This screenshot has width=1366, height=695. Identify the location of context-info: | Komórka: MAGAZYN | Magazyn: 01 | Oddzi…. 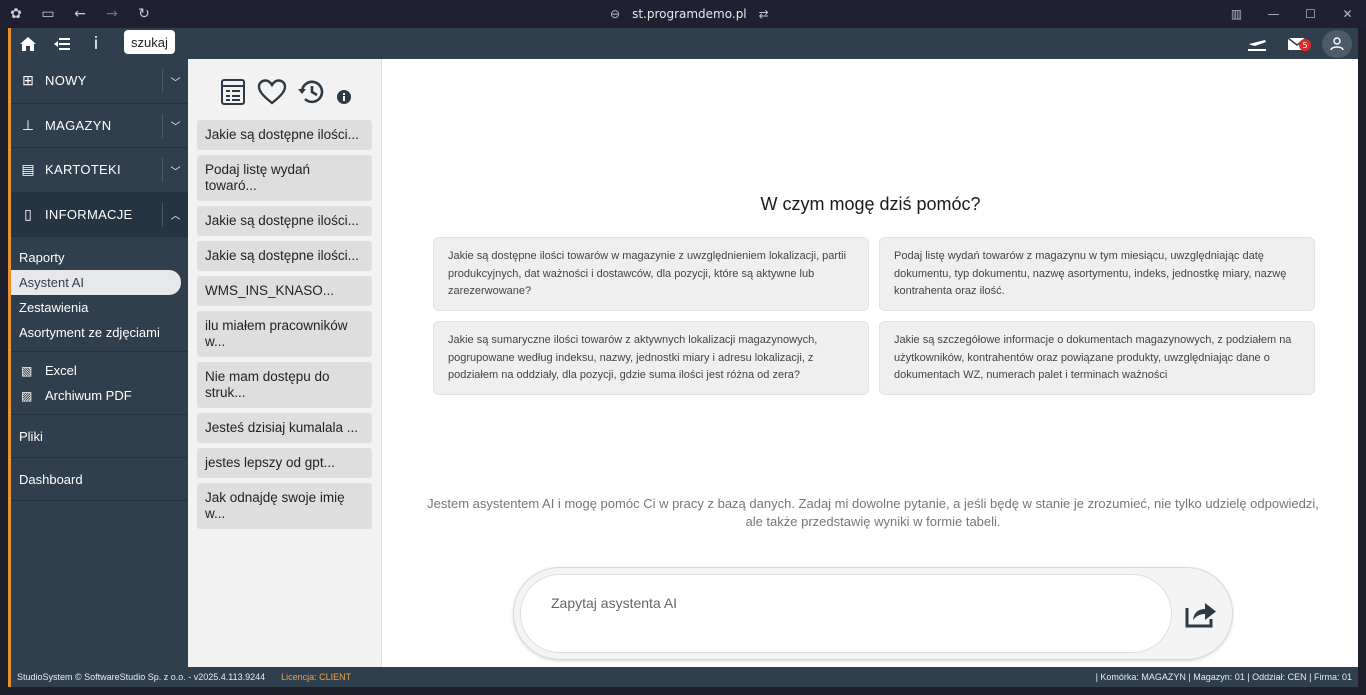
(1223, 677).